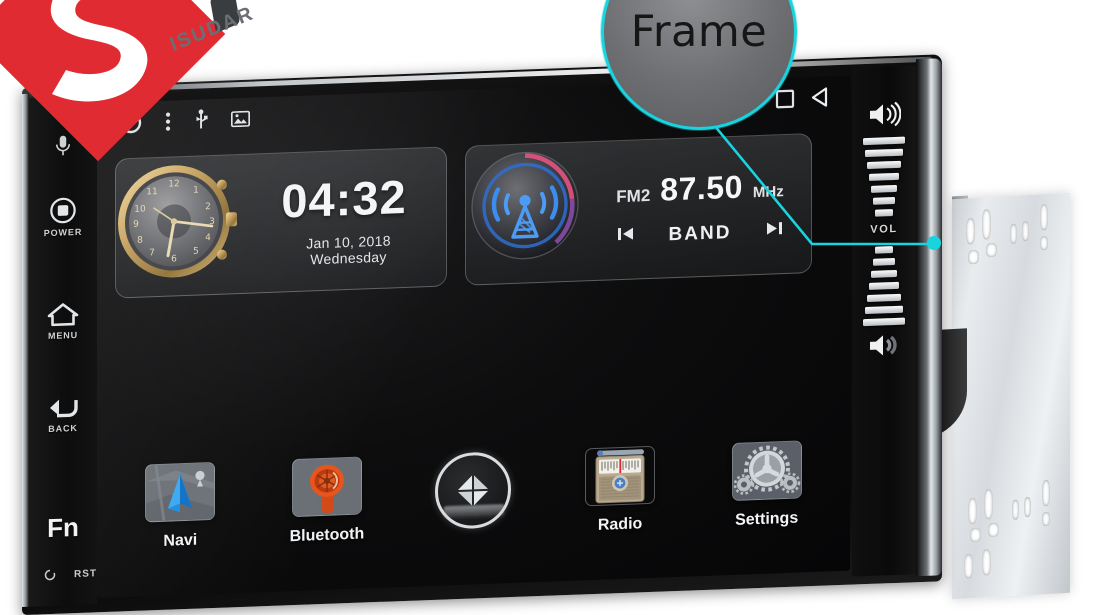 The width and height of the screenshot is (1100, 615). What do you see at coordinates (208, 207) in the screenshot?
I see `svg-text: 2` at bounding box center [208, 207].